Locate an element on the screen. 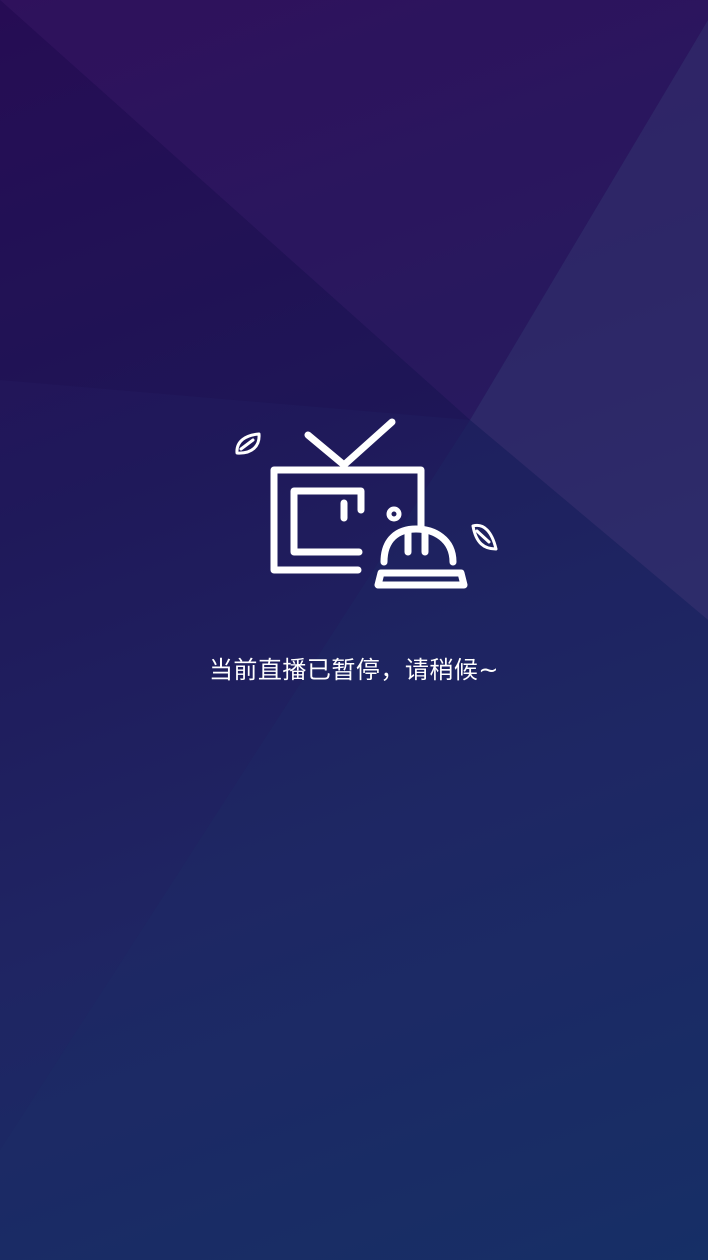 The height and width of the screenshot is (1260, 708). paused-illustration is located at coordinates (365, 505).